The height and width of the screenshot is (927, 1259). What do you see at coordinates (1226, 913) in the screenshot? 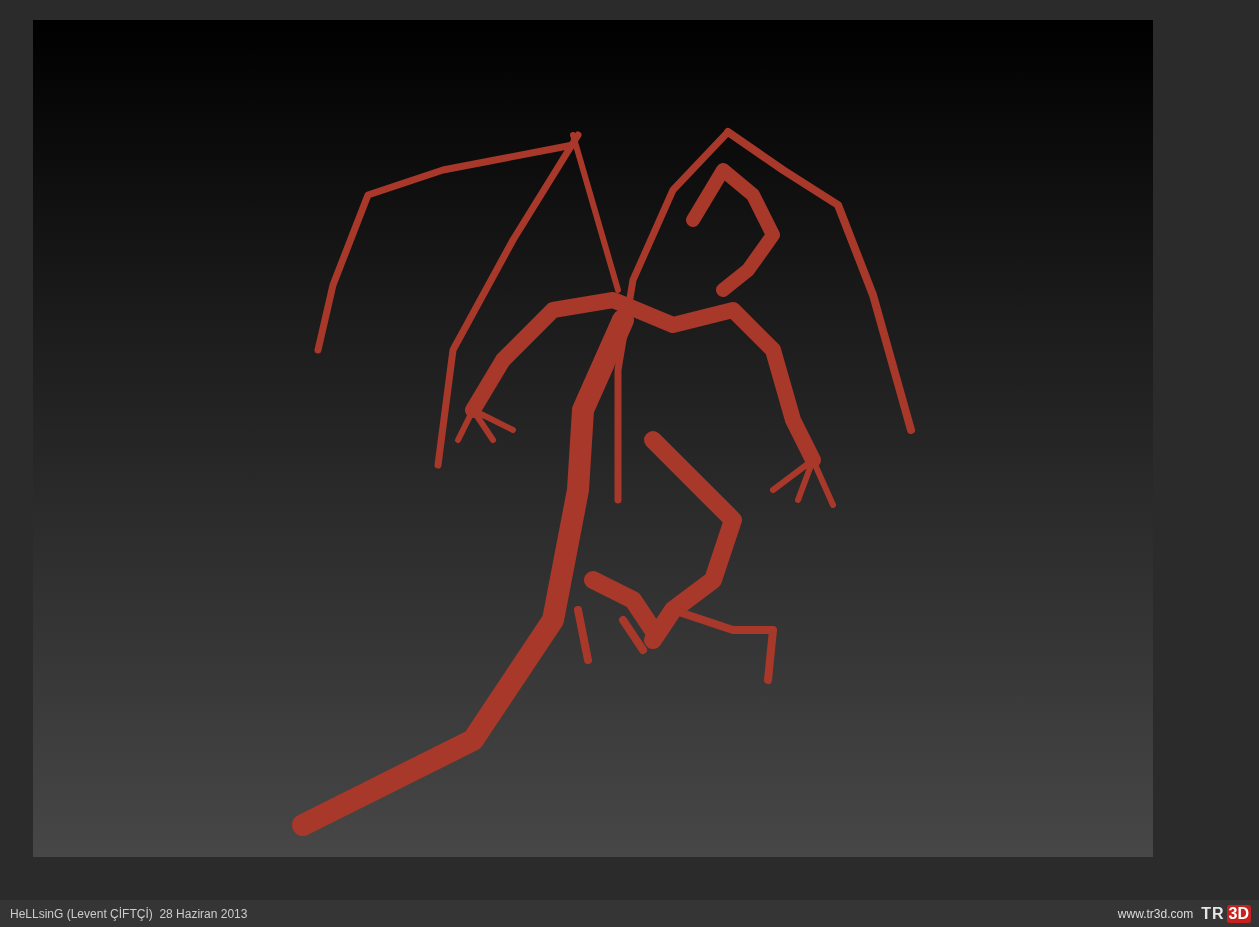
I see `site-logo: TR 3D` at bounding box center [1226, 913].